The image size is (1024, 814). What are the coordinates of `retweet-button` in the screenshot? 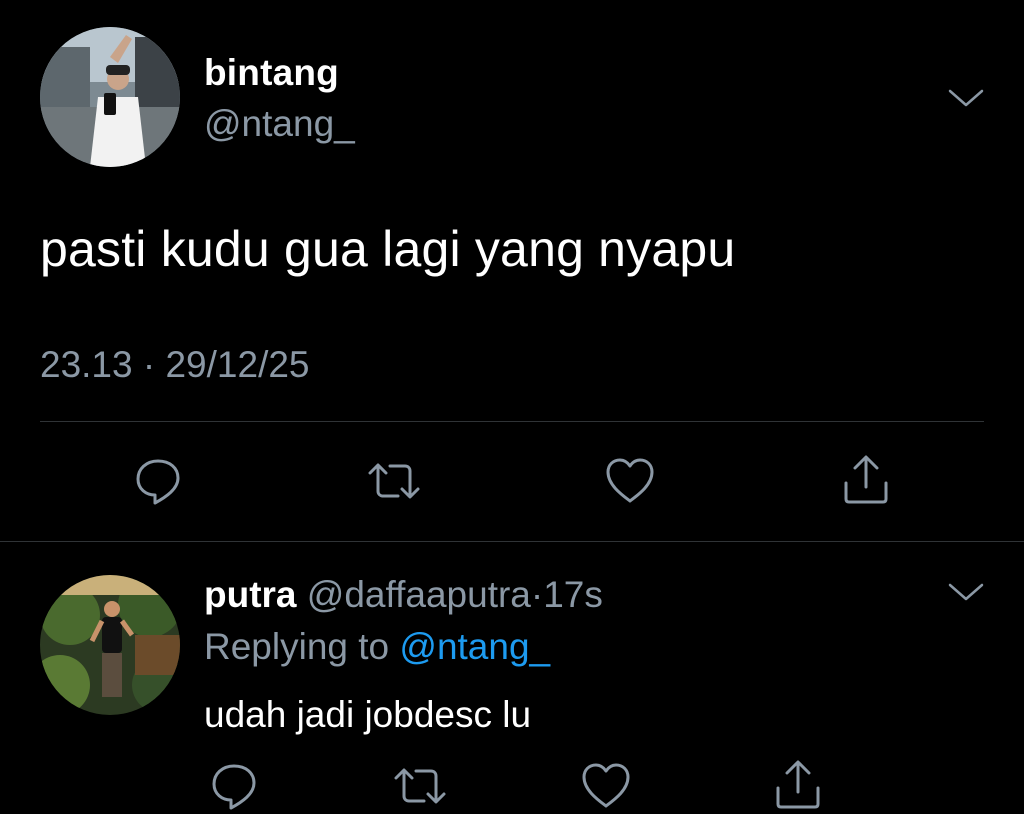 It's located at (394, 481).